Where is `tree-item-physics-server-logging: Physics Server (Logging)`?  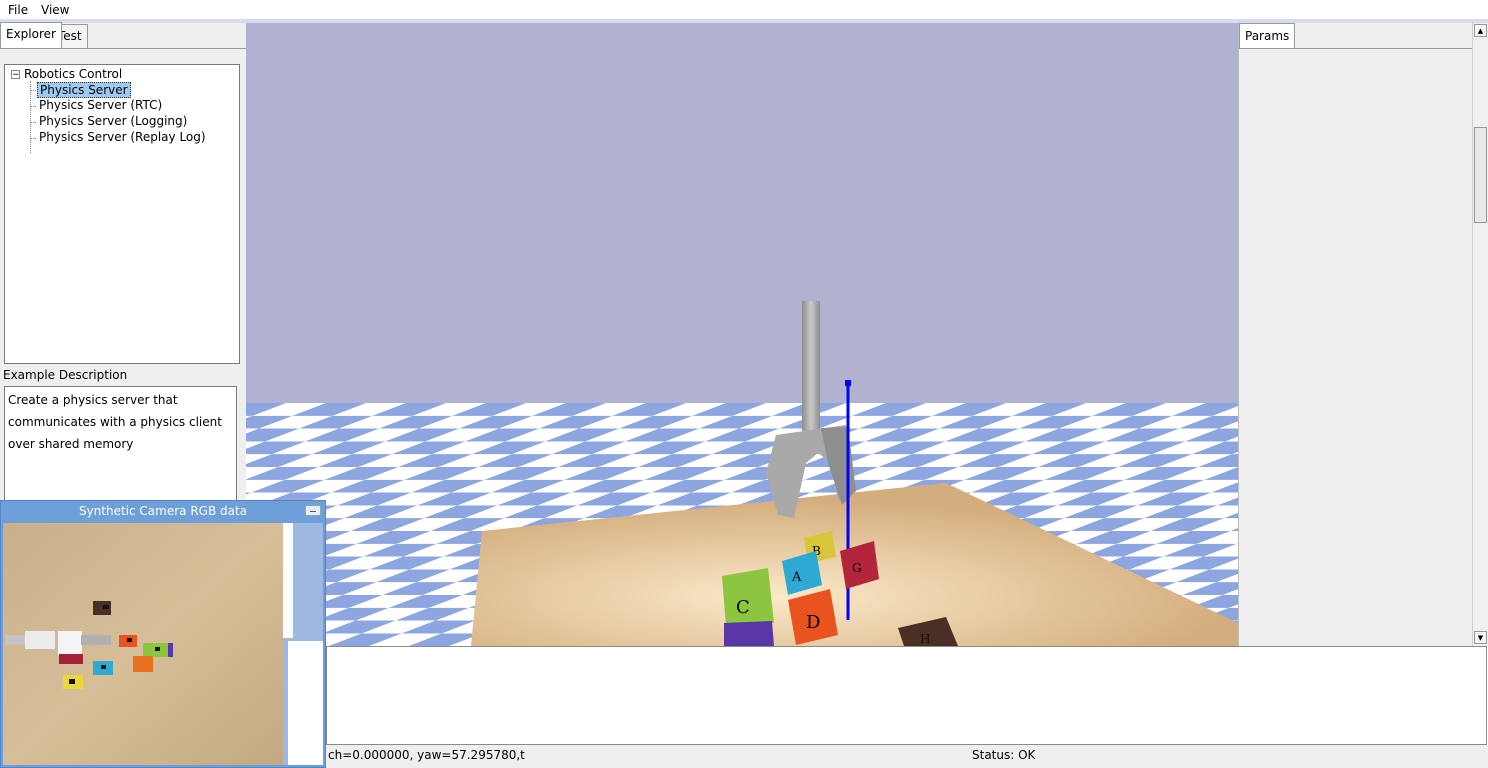 tree-item-physics-server-logging: Physics Server (Logging) is located at coordinates (113, 121).